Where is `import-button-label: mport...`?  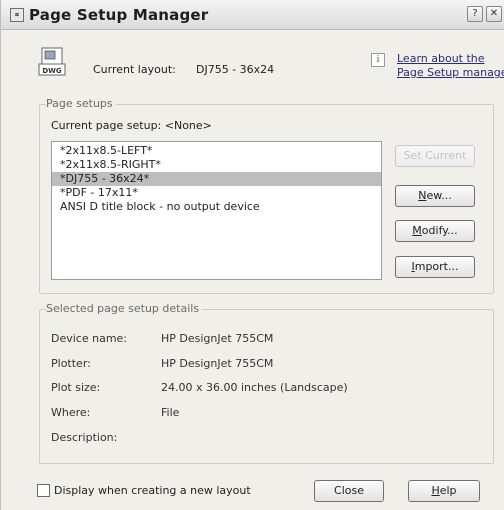
import-button-label: mport... is located at coordinates (436, 266).